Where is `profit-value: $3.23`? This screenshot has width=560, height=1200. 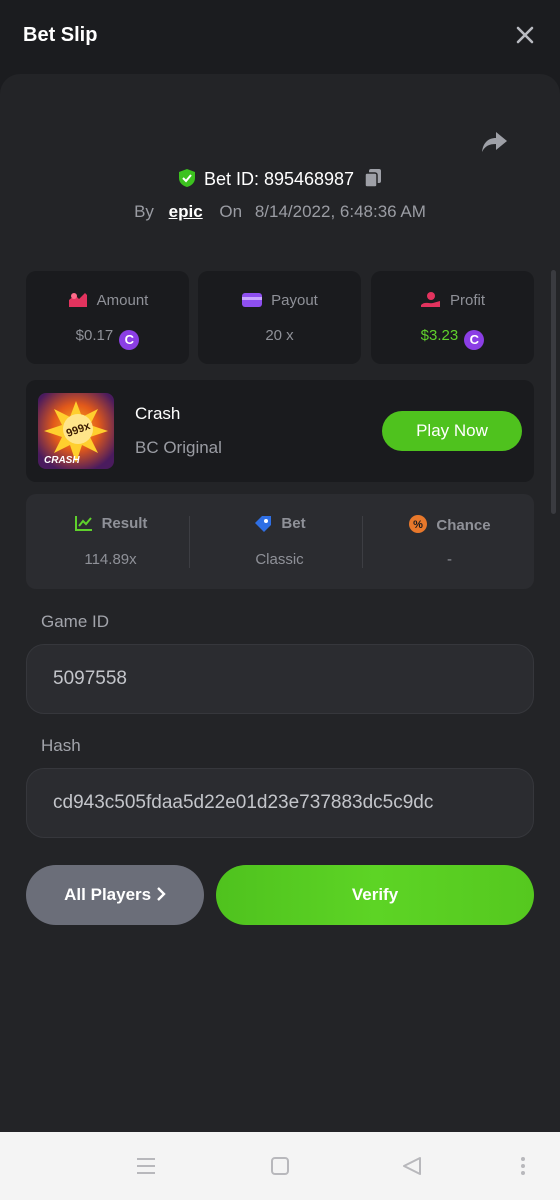
profit-value: $3.23 is located at coordinates (439, 335).